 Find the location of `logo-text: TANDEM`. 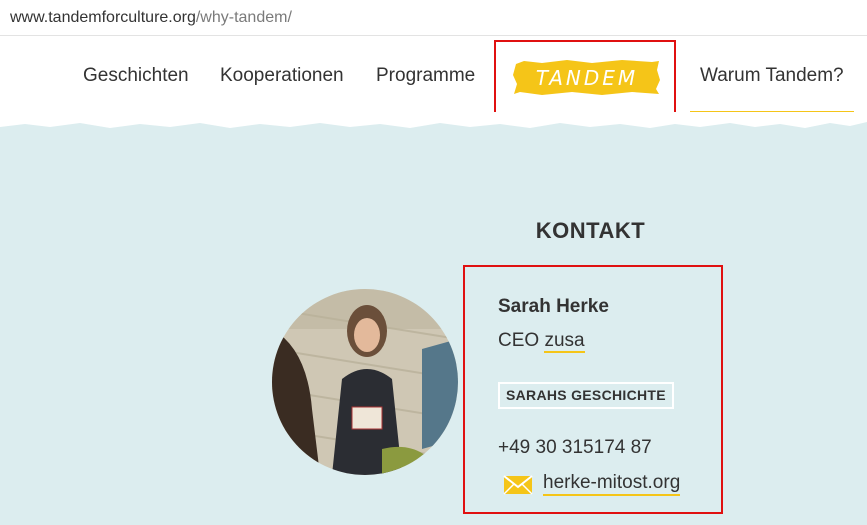

logo-text: TANDEM is located at coordinates (587, 78).